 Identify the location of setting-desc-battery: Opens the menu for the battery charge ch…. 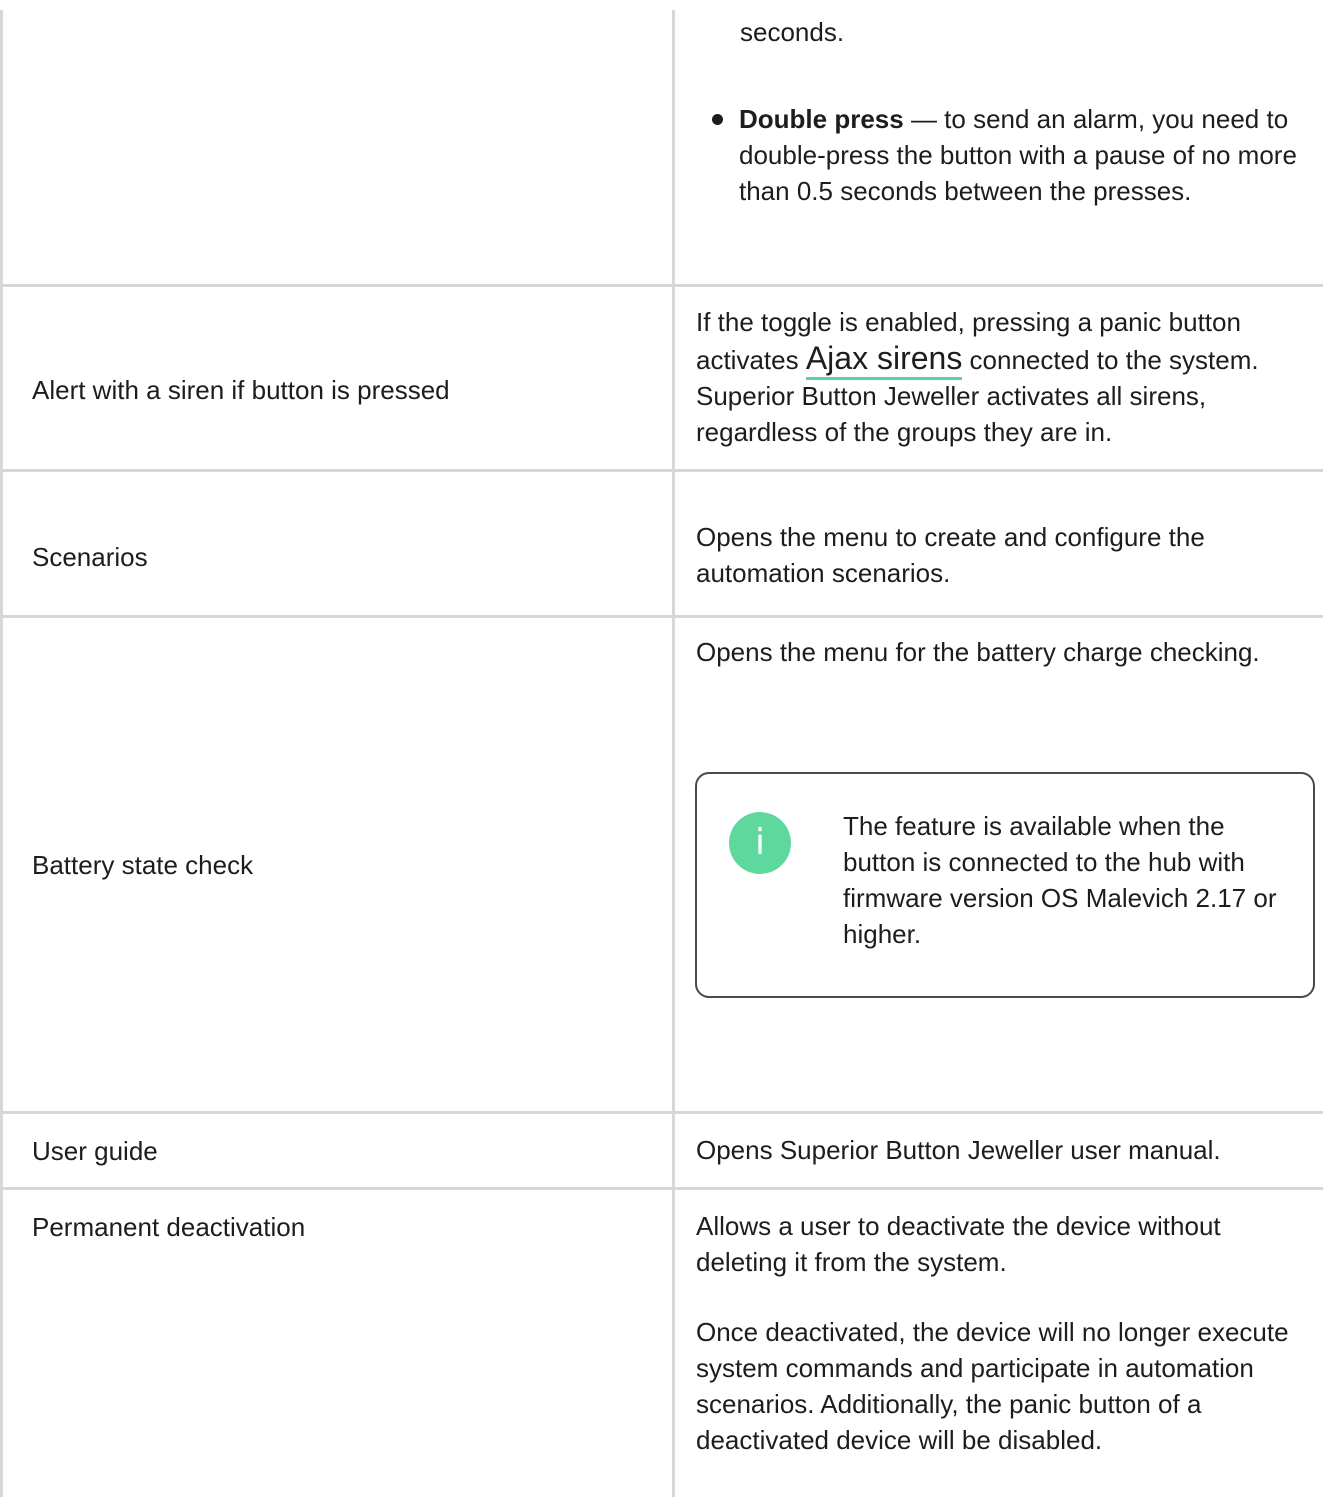
(978, 652).